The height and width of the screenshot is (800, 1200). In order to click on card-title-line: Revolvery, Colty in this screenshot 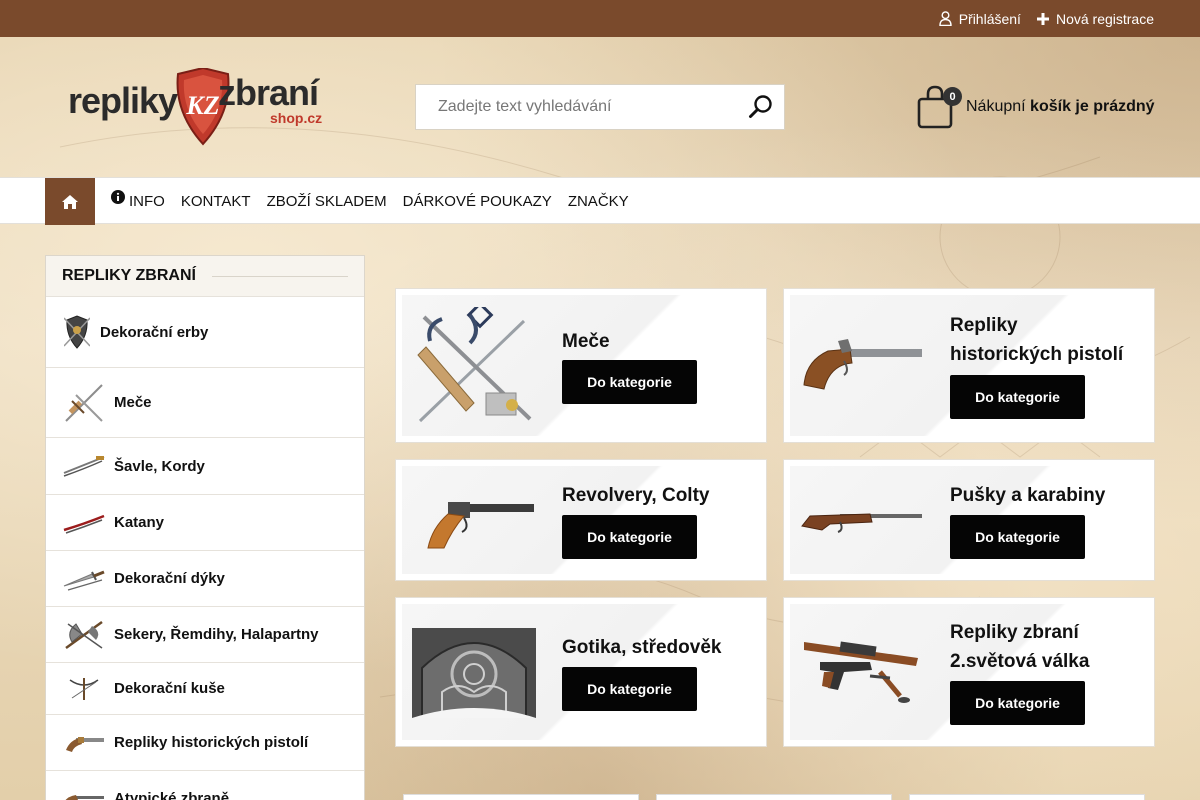, I will do `click(636, 495)`.